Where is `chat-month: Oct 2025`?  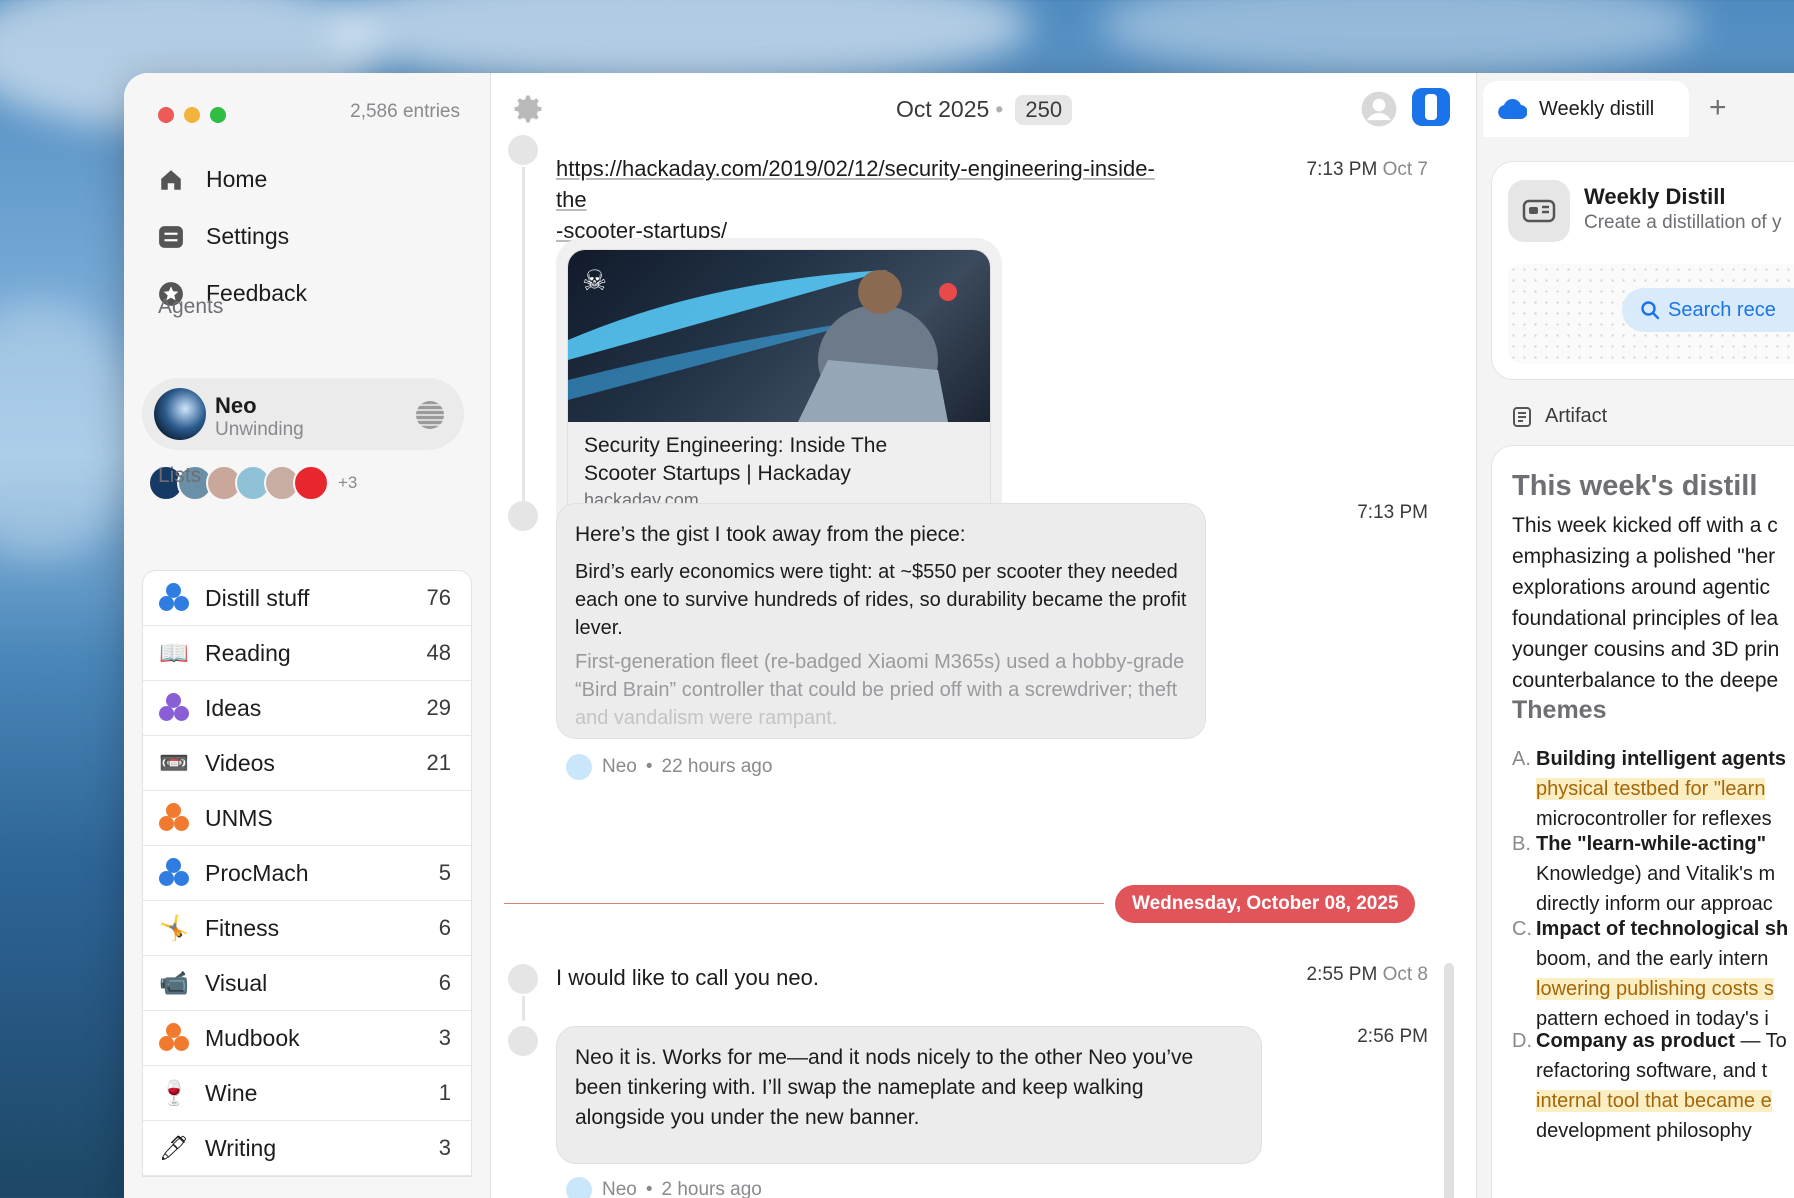 chat-month: Oct 2025 is located at coordinates (942, 109).